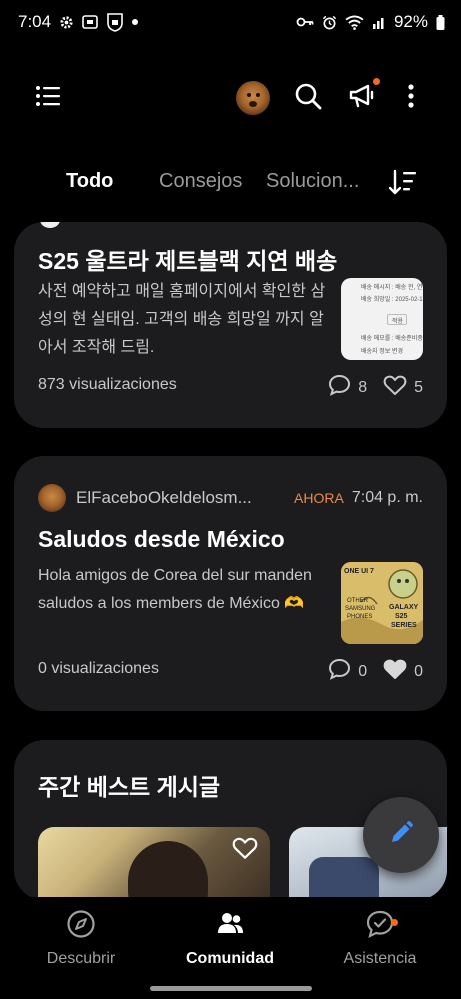  I want to click on thumb-line: 배송 메시지 : 배송 전, 연락, so click(392, 288).